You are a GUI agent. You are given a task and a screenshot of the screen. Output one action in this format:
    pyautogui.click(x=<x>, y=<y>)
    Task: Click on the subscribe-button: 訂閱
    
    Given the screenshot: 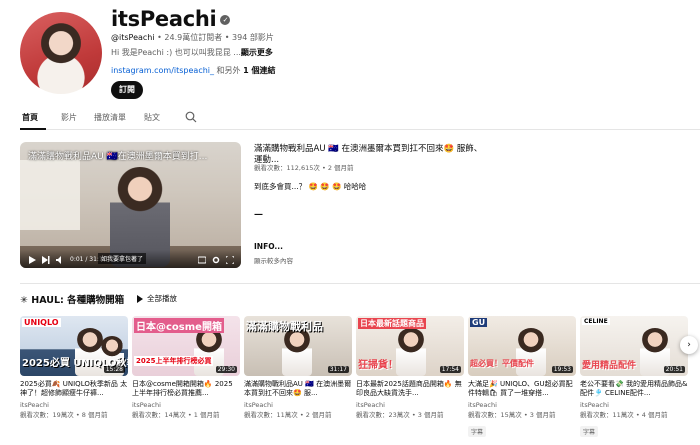 What is the action you would take?
    pyautogui.click(x=127, y=90)
    